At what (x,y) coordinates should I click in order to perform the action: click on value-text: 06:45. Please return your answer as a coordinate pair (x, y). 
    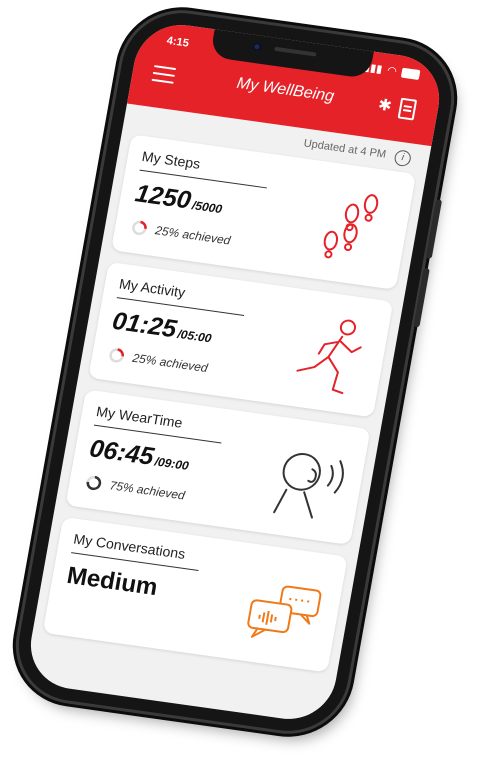
    Looking at the image, I should click on (121, 452).